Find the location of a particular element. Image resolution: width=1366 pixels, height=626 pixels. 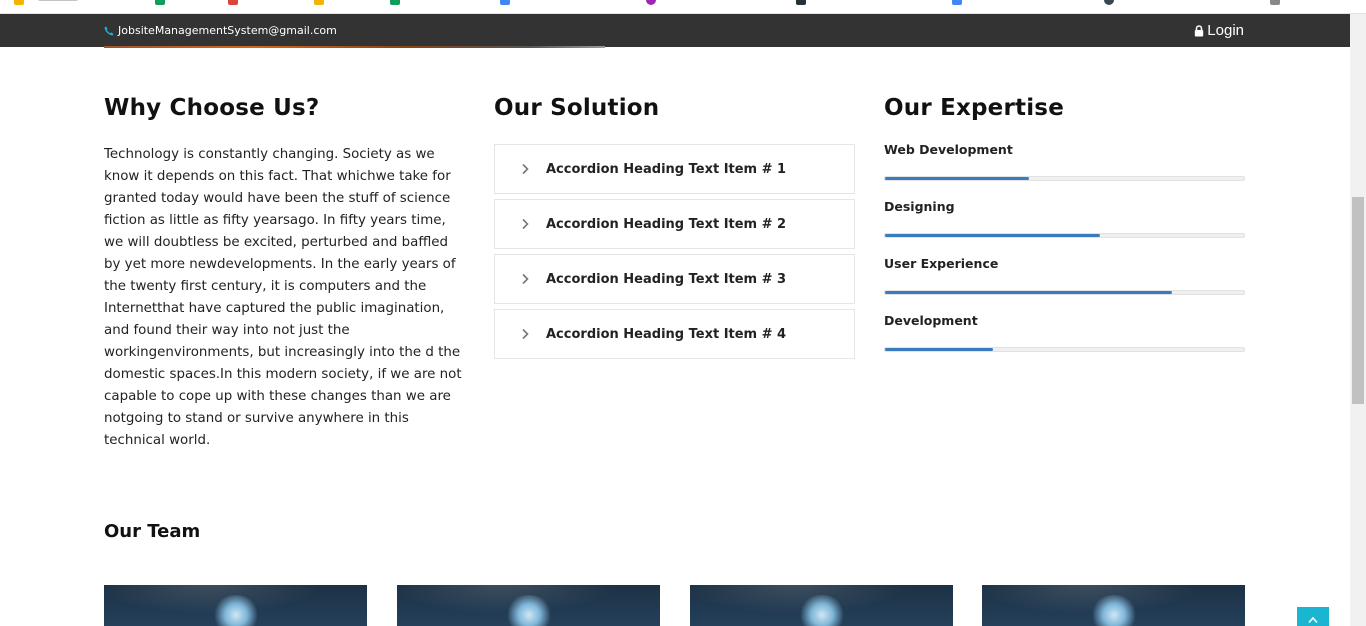

accordion-heading: Accordion Heading Text Item # 2 is located at coordinates (666, 224).